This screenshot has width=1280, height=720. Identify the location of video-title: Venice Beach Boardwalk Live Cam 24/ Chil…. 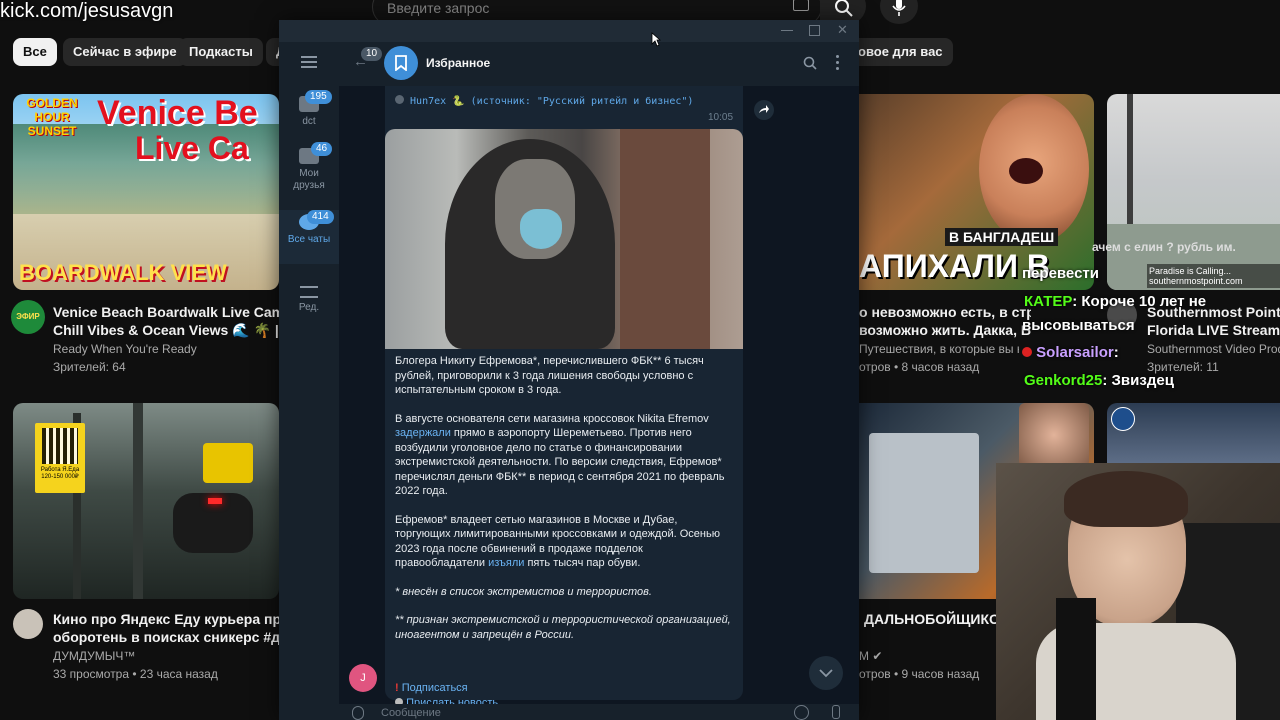
(166, 321).